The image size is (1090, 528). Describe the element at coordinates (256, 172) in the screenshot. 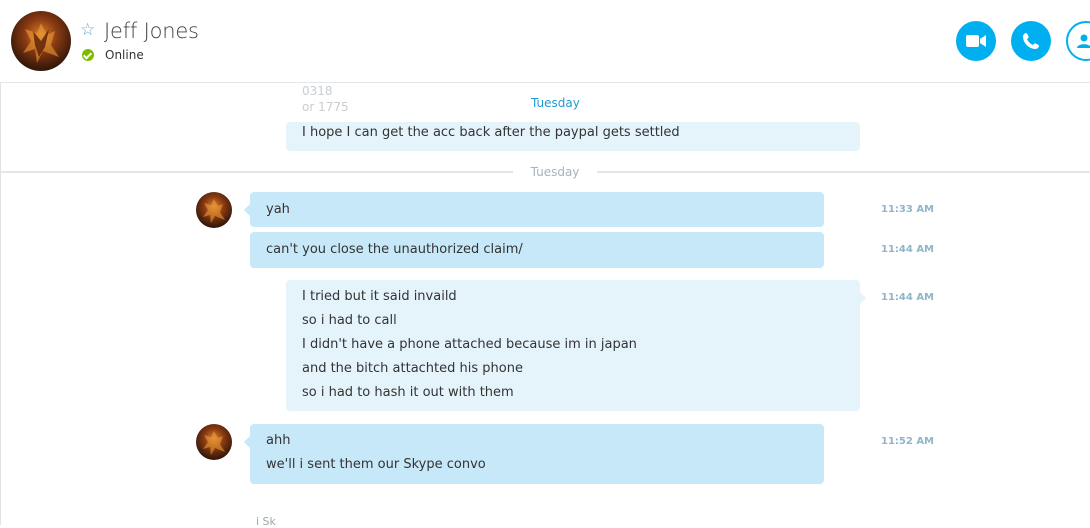

I see `date-separator-line-left` at that location.